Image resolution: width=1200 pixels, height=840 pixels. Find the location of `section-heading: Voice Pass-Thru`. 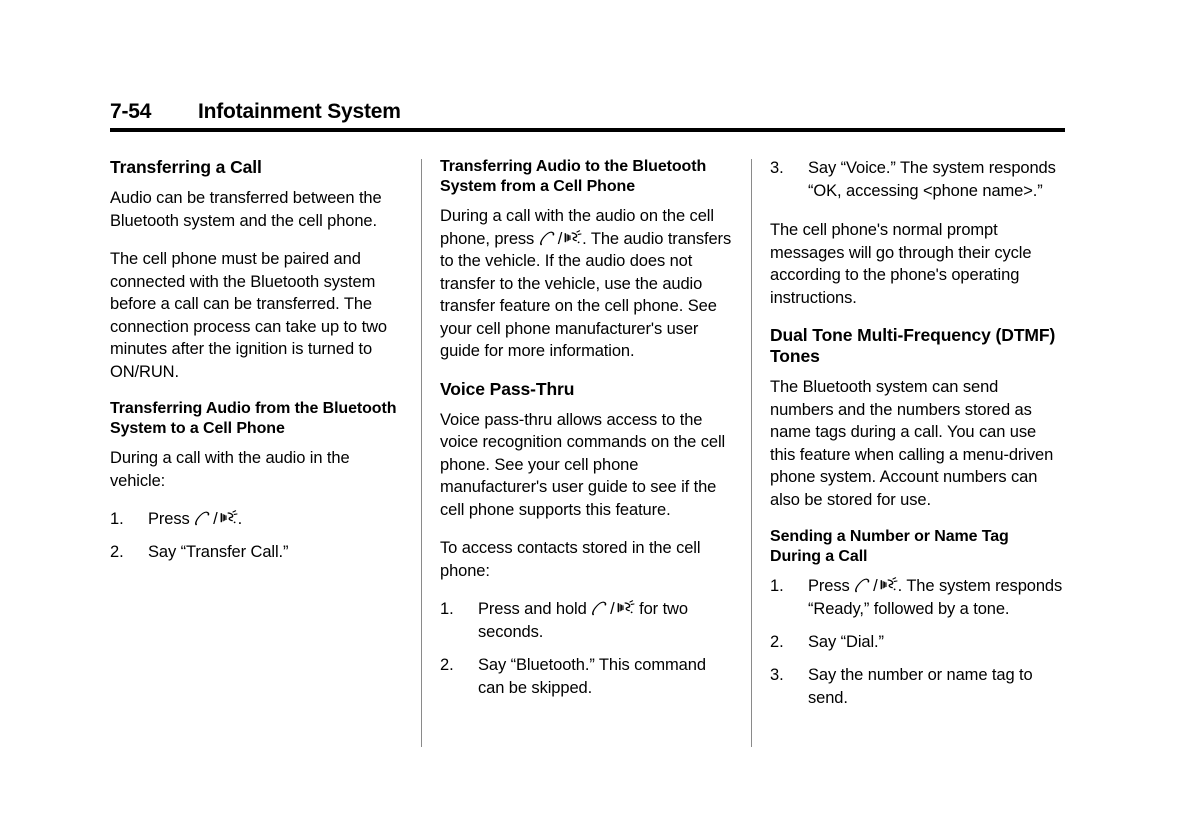

section-heading: Voice Pass-Thru is located at coordinates (507, 388).